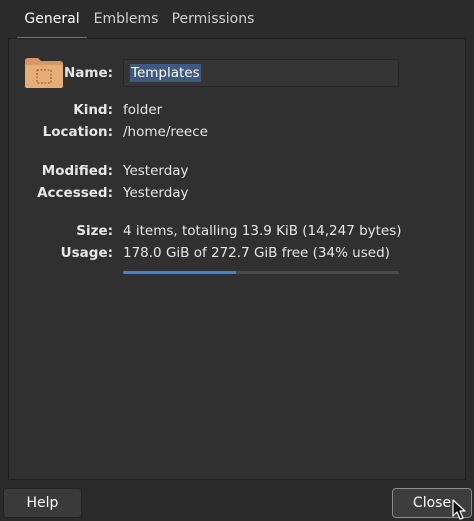 The width and height of the screenshot is (474, 521). I want to click on tab-bar: General Emblems Permissions, so click(237, 19).